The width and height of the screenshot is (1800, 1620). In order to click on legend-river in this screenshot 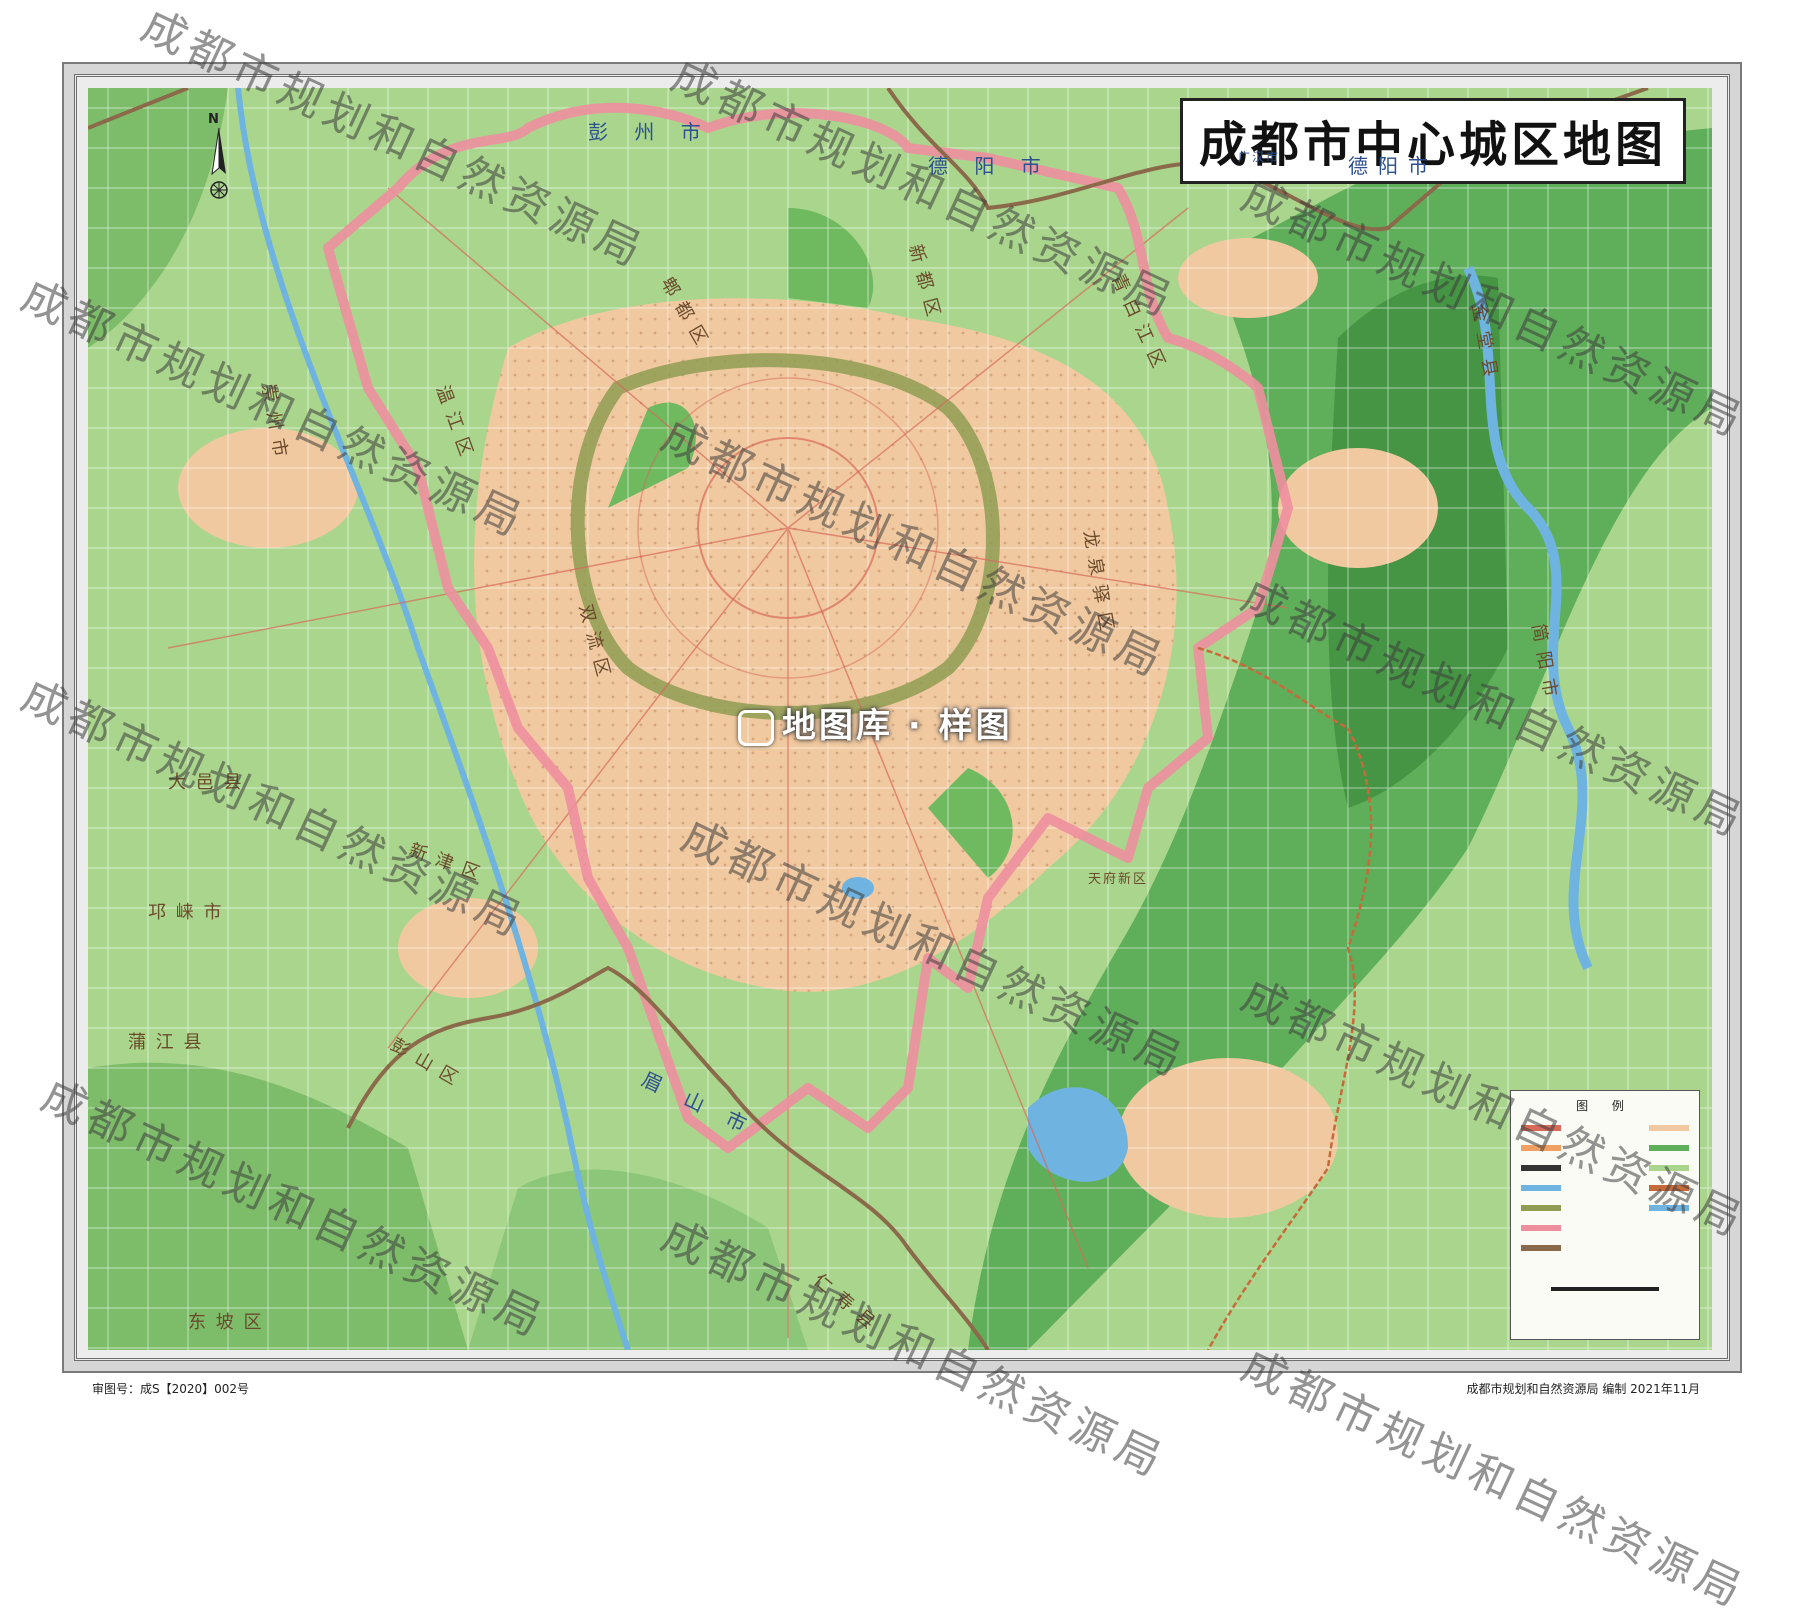, I will do `click(1541, 1188)`.